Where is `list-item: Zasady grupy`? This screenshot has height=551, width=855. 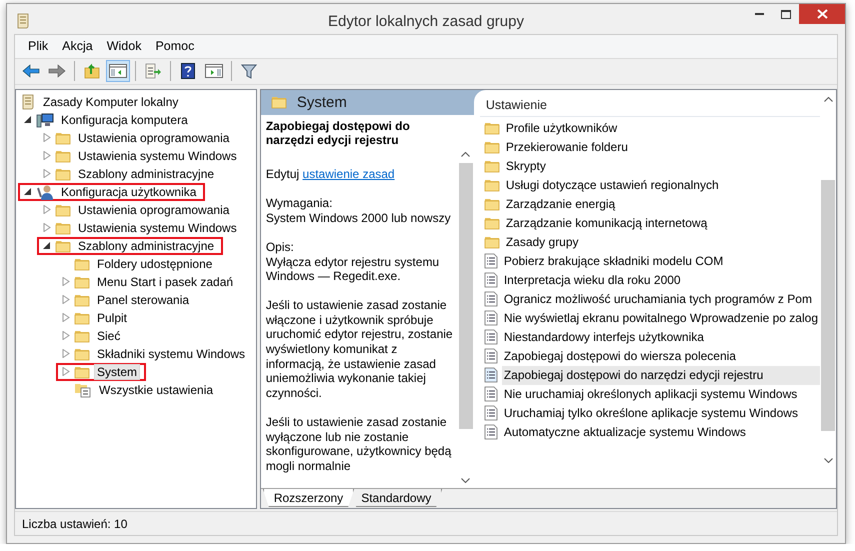 list-item: Zasady grupy is located at coordinates (542, 242).